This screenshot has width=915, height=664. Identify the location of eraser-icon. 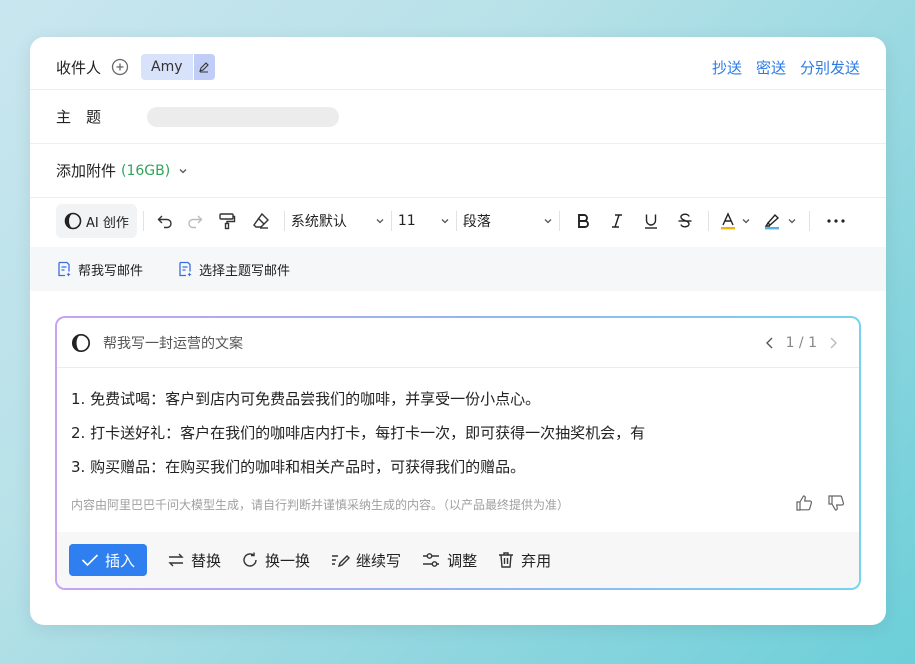
(261, 221).